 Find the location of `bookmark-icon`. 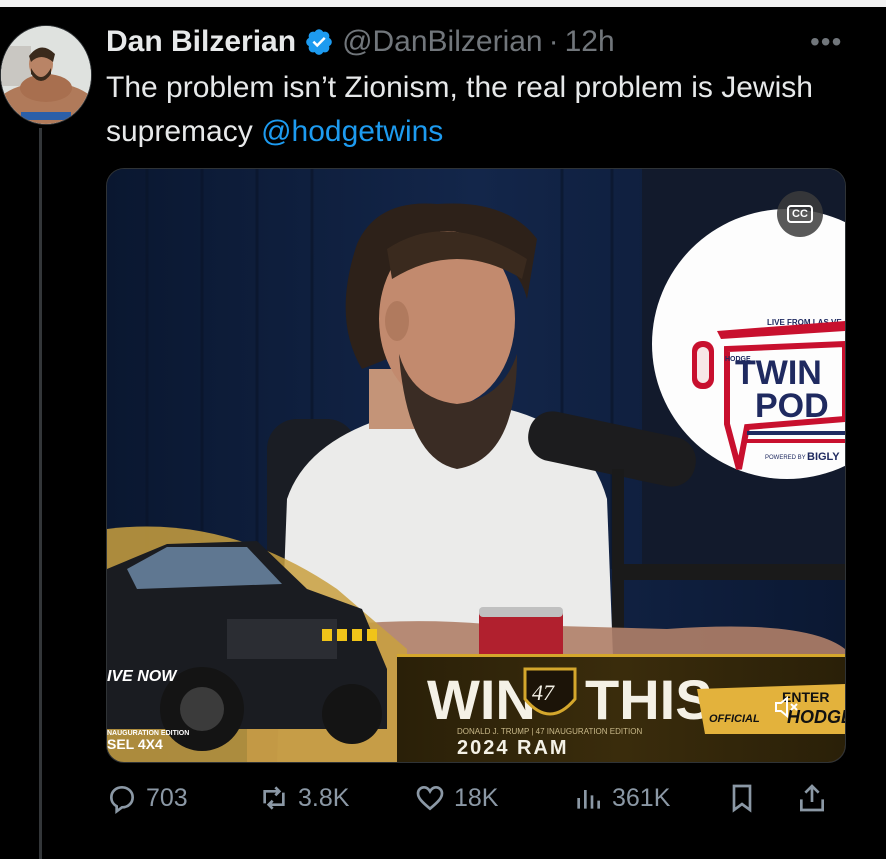

bookmark-icon is located at coordinates (742, 798).